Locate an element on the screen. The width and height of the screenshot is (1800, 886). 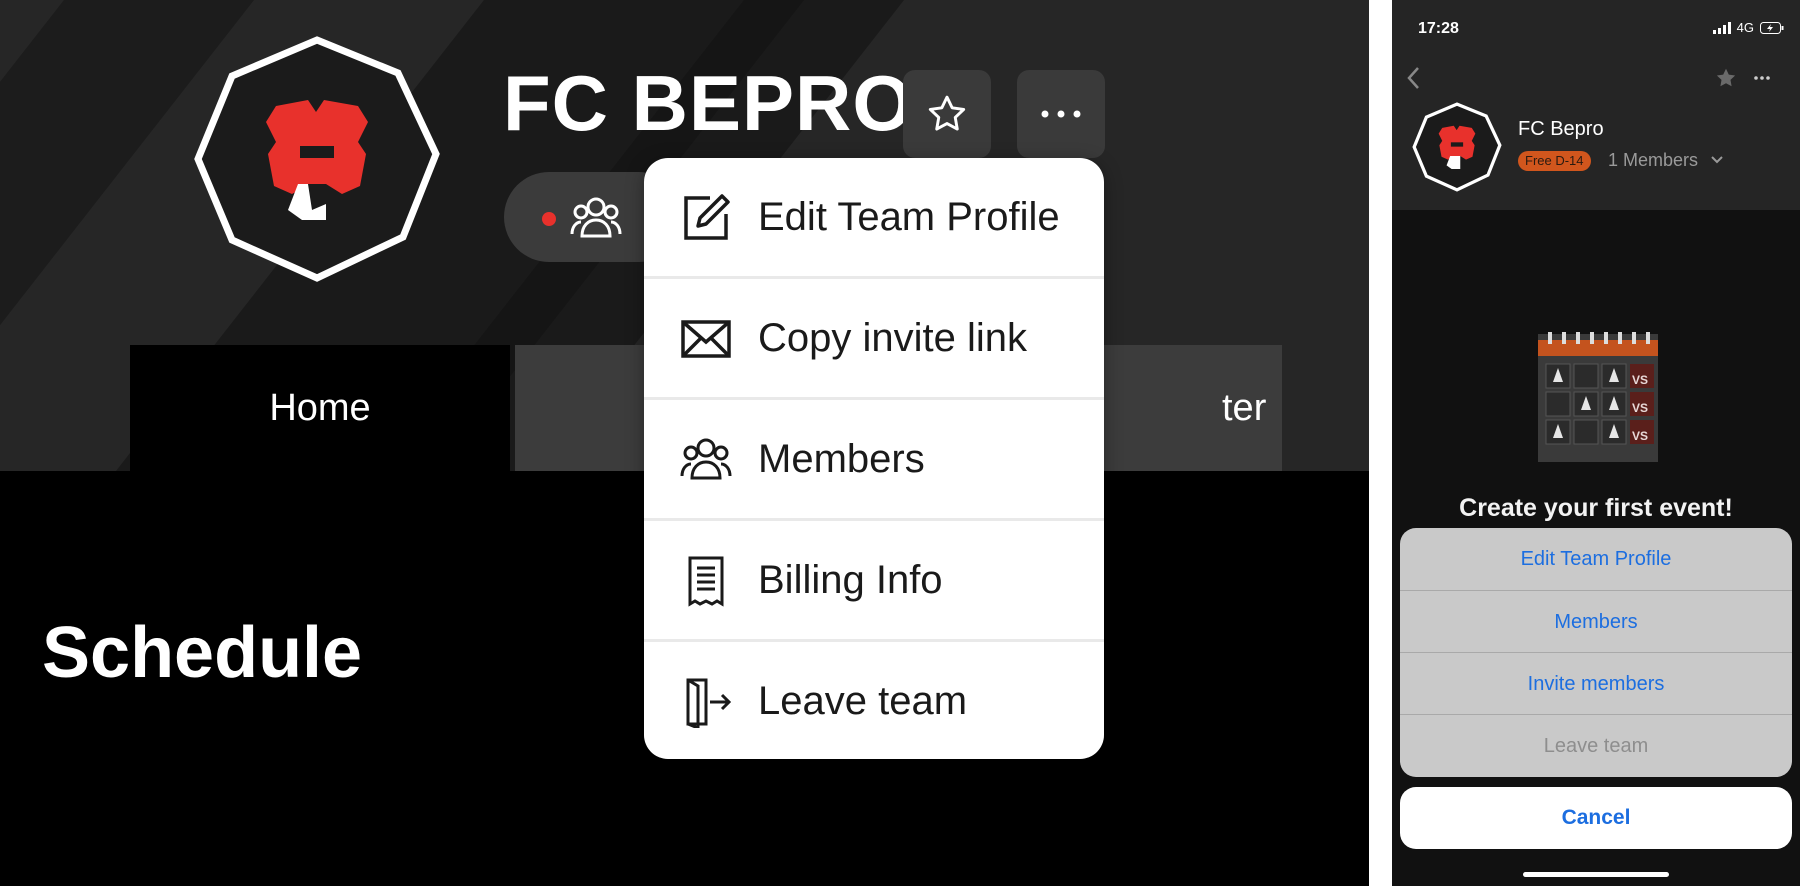
signal-icon is located at coordinates (1721, 27).